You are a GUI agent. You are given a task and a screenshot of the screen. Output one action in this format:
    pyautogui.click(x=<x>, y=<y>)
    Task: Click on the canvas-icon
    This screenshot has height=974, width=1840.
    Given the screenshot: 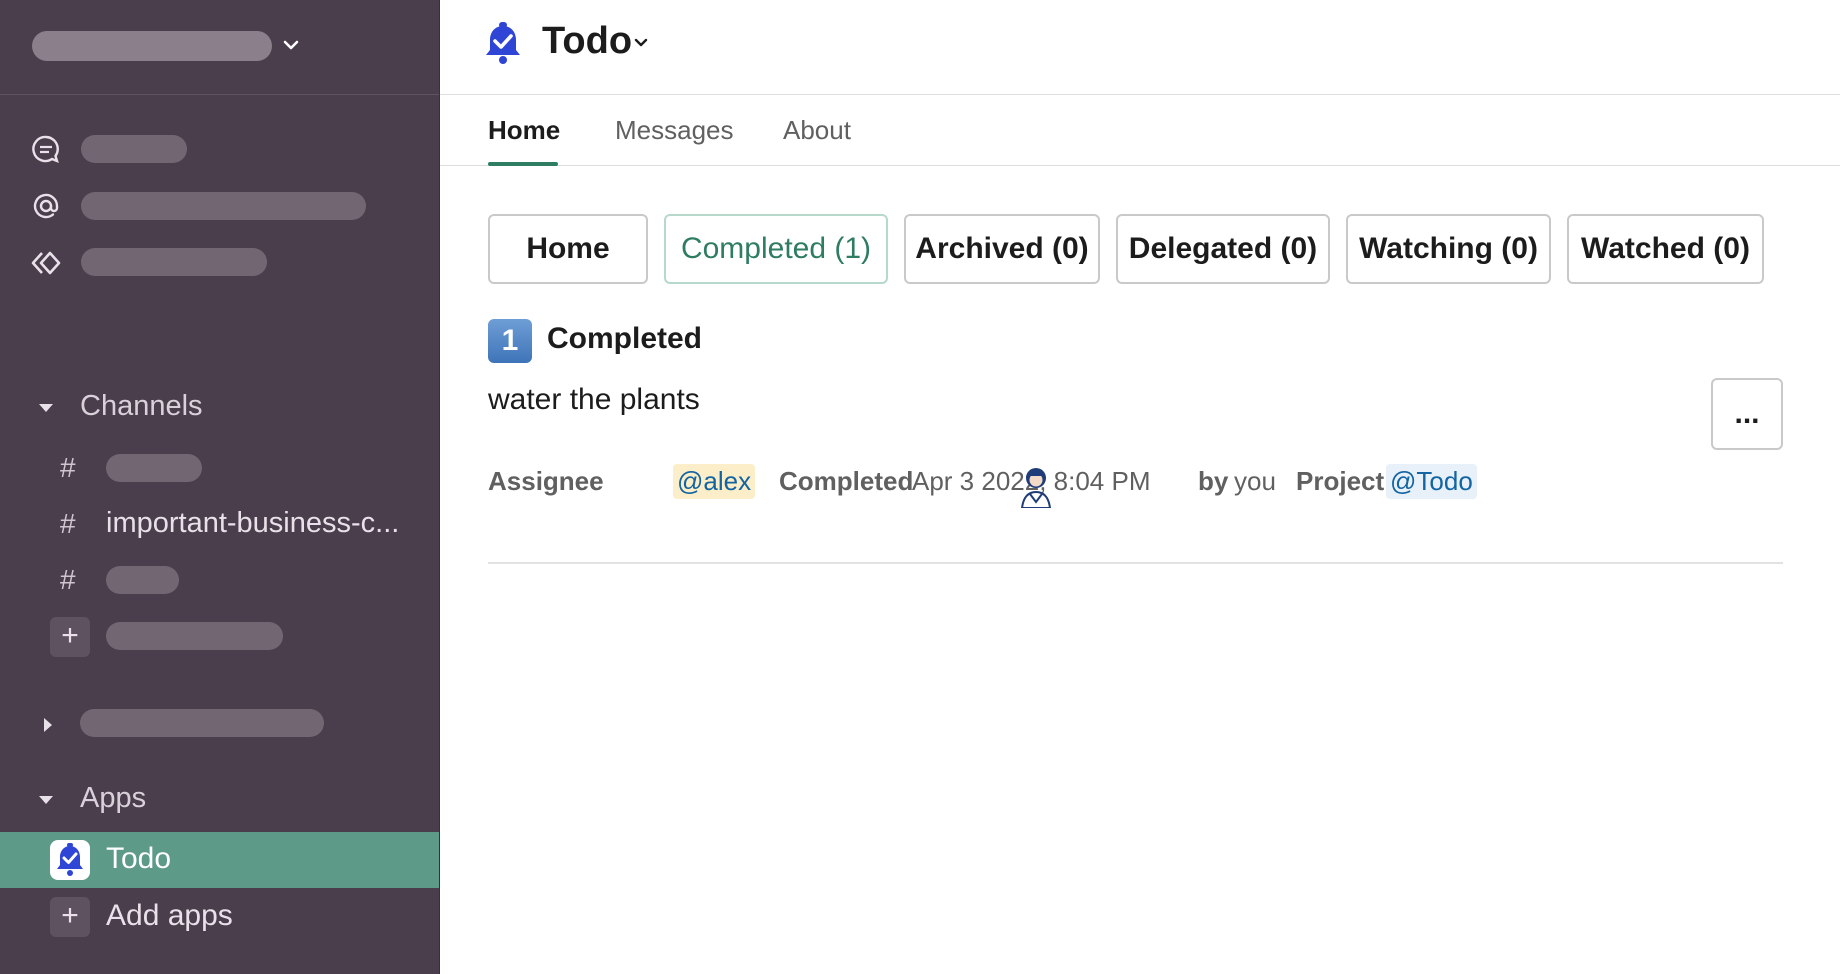 What is the action you would take?
    pyautogui.click(x=46, y=263)
    